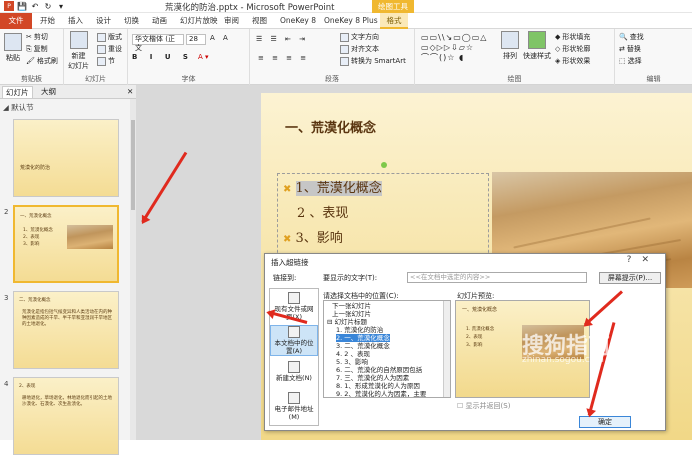 The width and height of the screenshot is (692, 455). I want to click on tab-file: 文件, so click(16, 21).